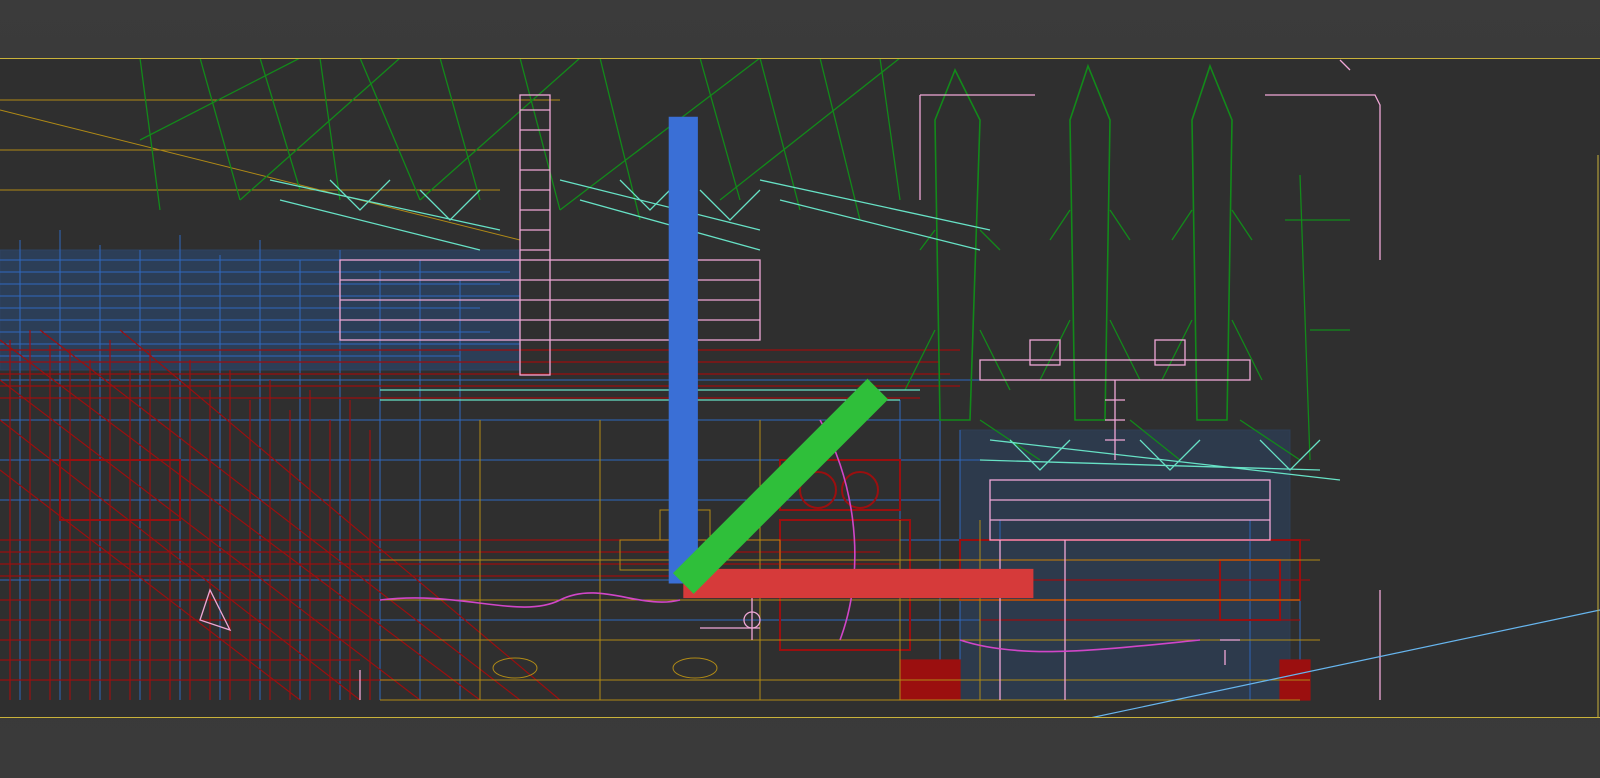 The width and height of the screenshot is (1600, 778). What do you see at coordinates (780, 486) in the screenshot?
I see `axis-y-icon` at bounding box center [780, 486].